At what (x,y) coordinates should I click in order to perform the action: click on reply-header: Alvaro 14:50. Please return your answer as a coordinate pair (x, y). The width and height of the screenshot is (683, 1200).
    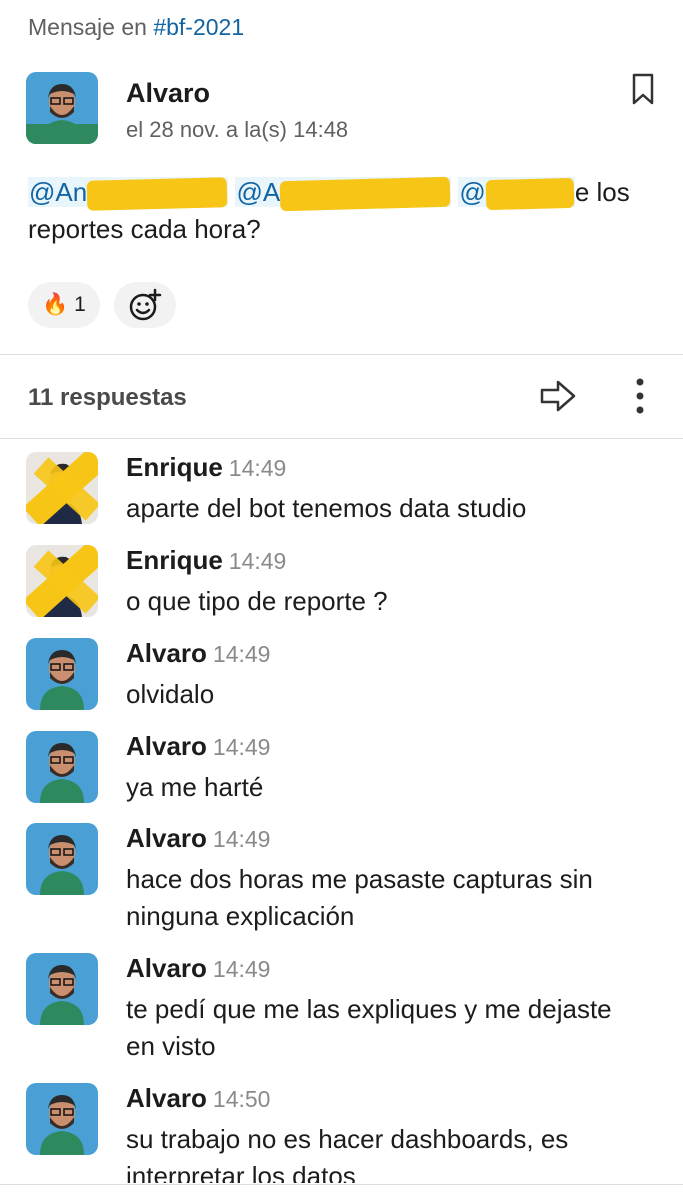
    Looking at the image, I should click on (198, 1098).